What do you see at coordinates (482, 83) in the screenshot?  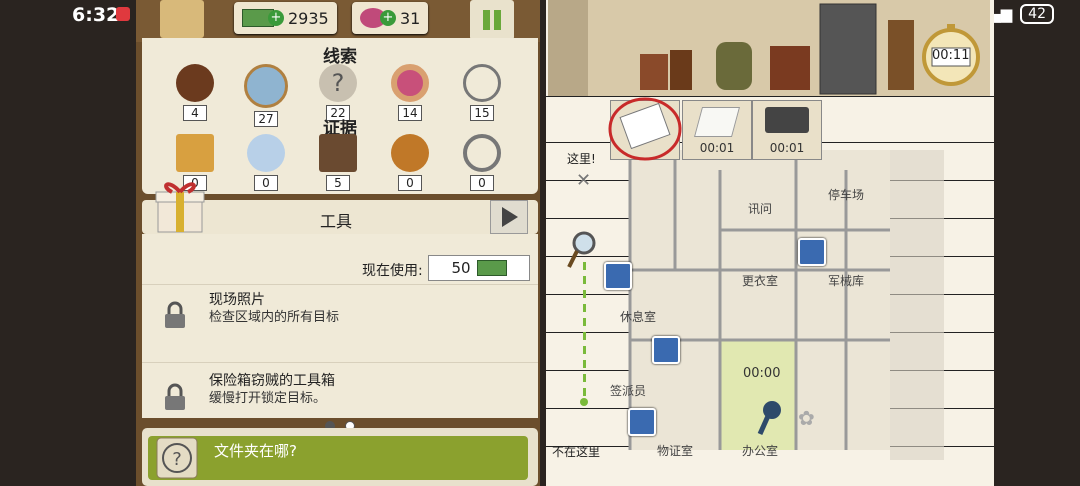 I see `keys-icon` at bounding box center [482, 83].